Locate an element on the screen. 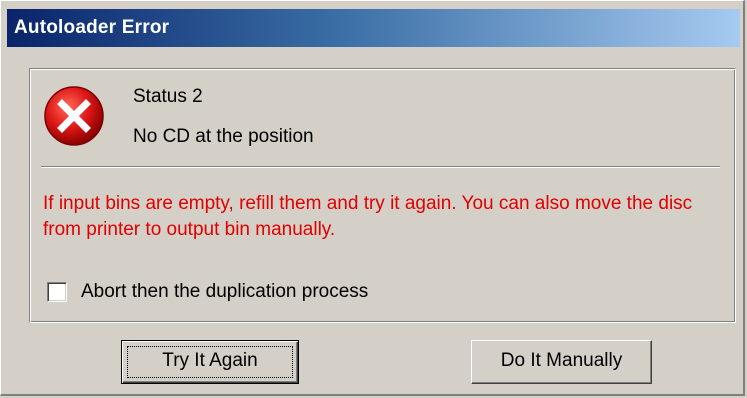 This screenshot has width=747, height=398. do-manually-label: Do It Manually is located at coordinates (561, 360).